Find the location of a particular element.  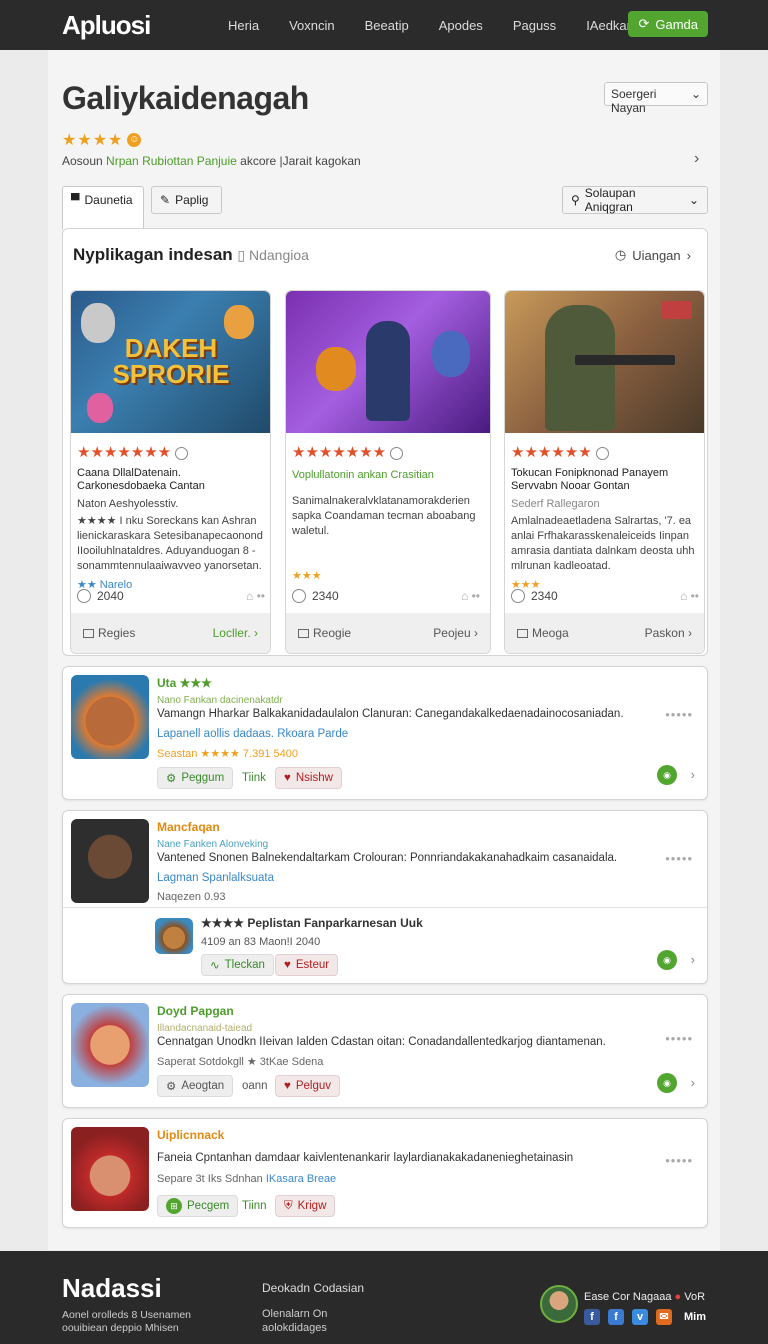

pill-button: Tiinn is located at coordinates (254, 1206).